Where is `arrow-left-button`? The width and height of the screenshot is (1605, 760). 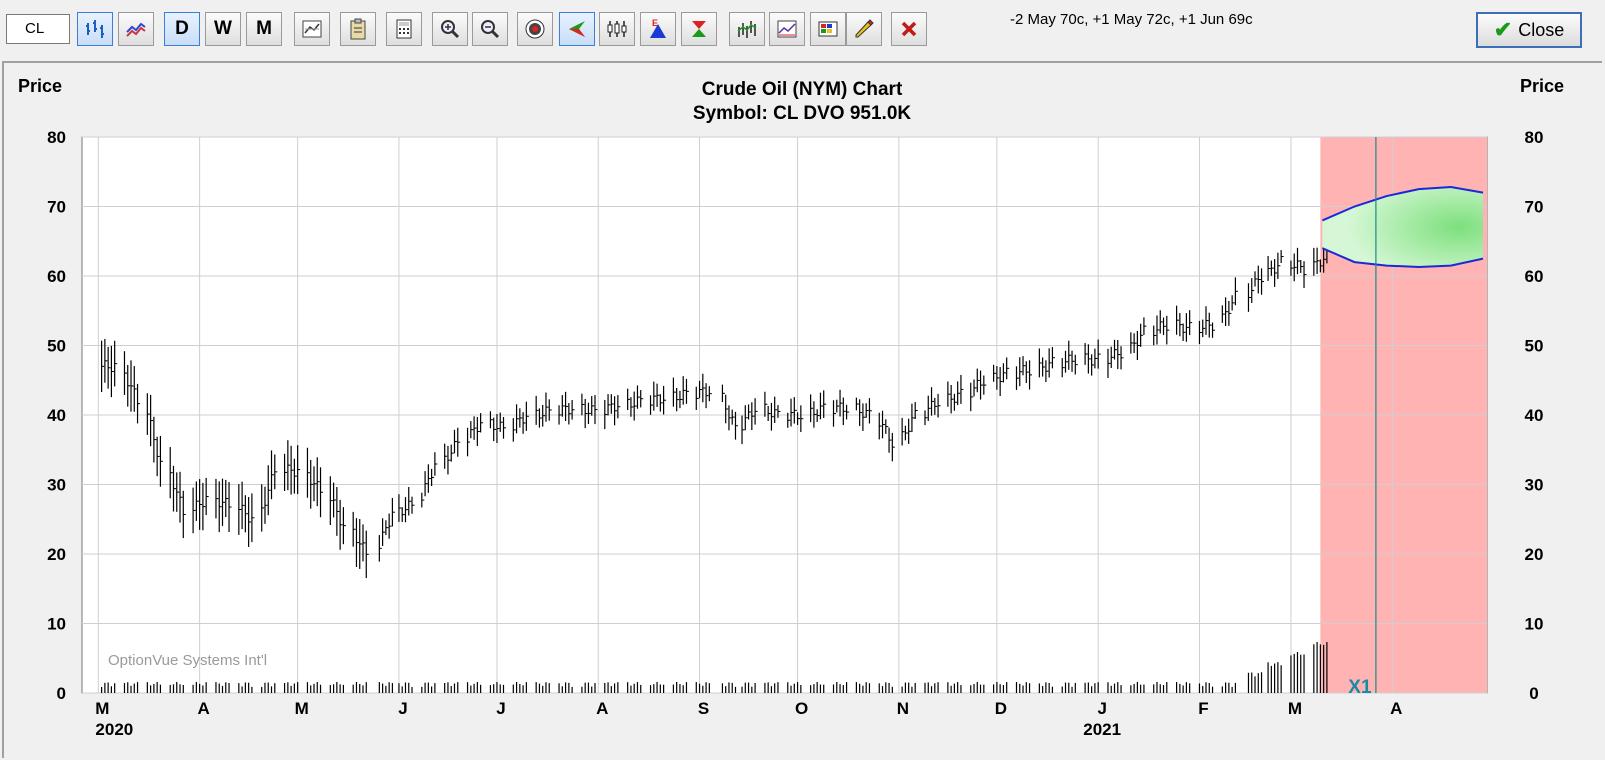
arrow-left-button is located at coordinates (577, 29).